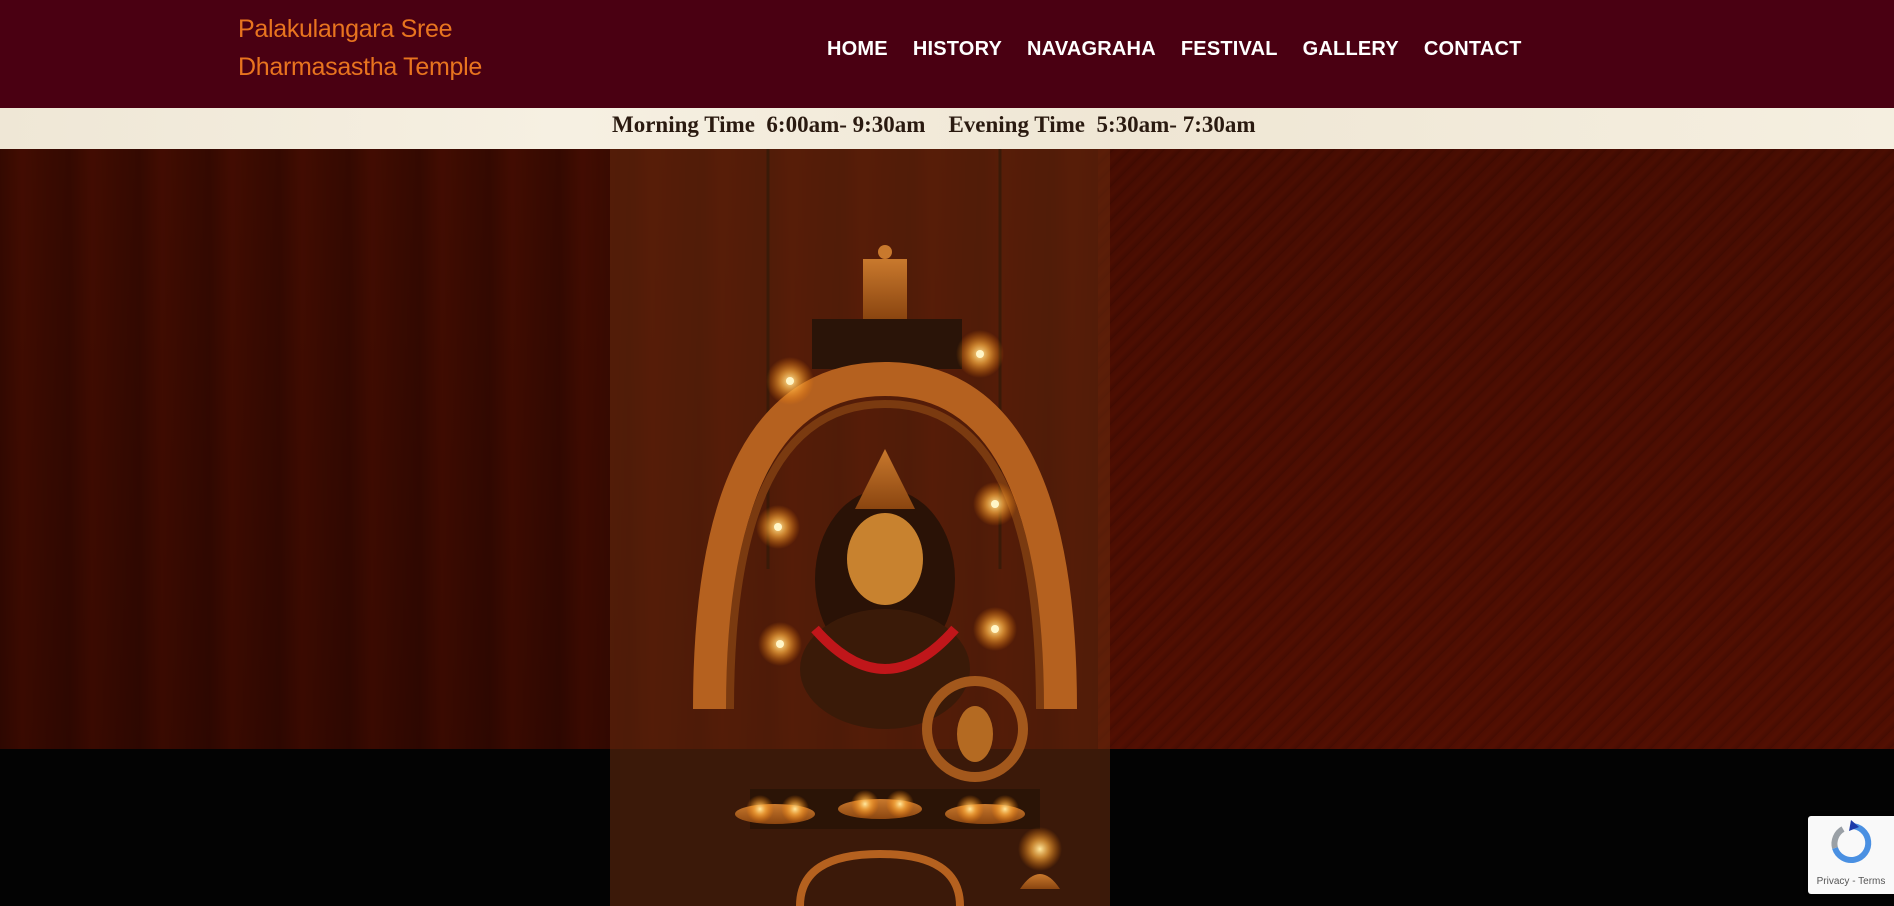  Describe the element at coordinates (1229, 49) in the screenshot. I see `nav-item-festival: FESTIVAL` at that location.